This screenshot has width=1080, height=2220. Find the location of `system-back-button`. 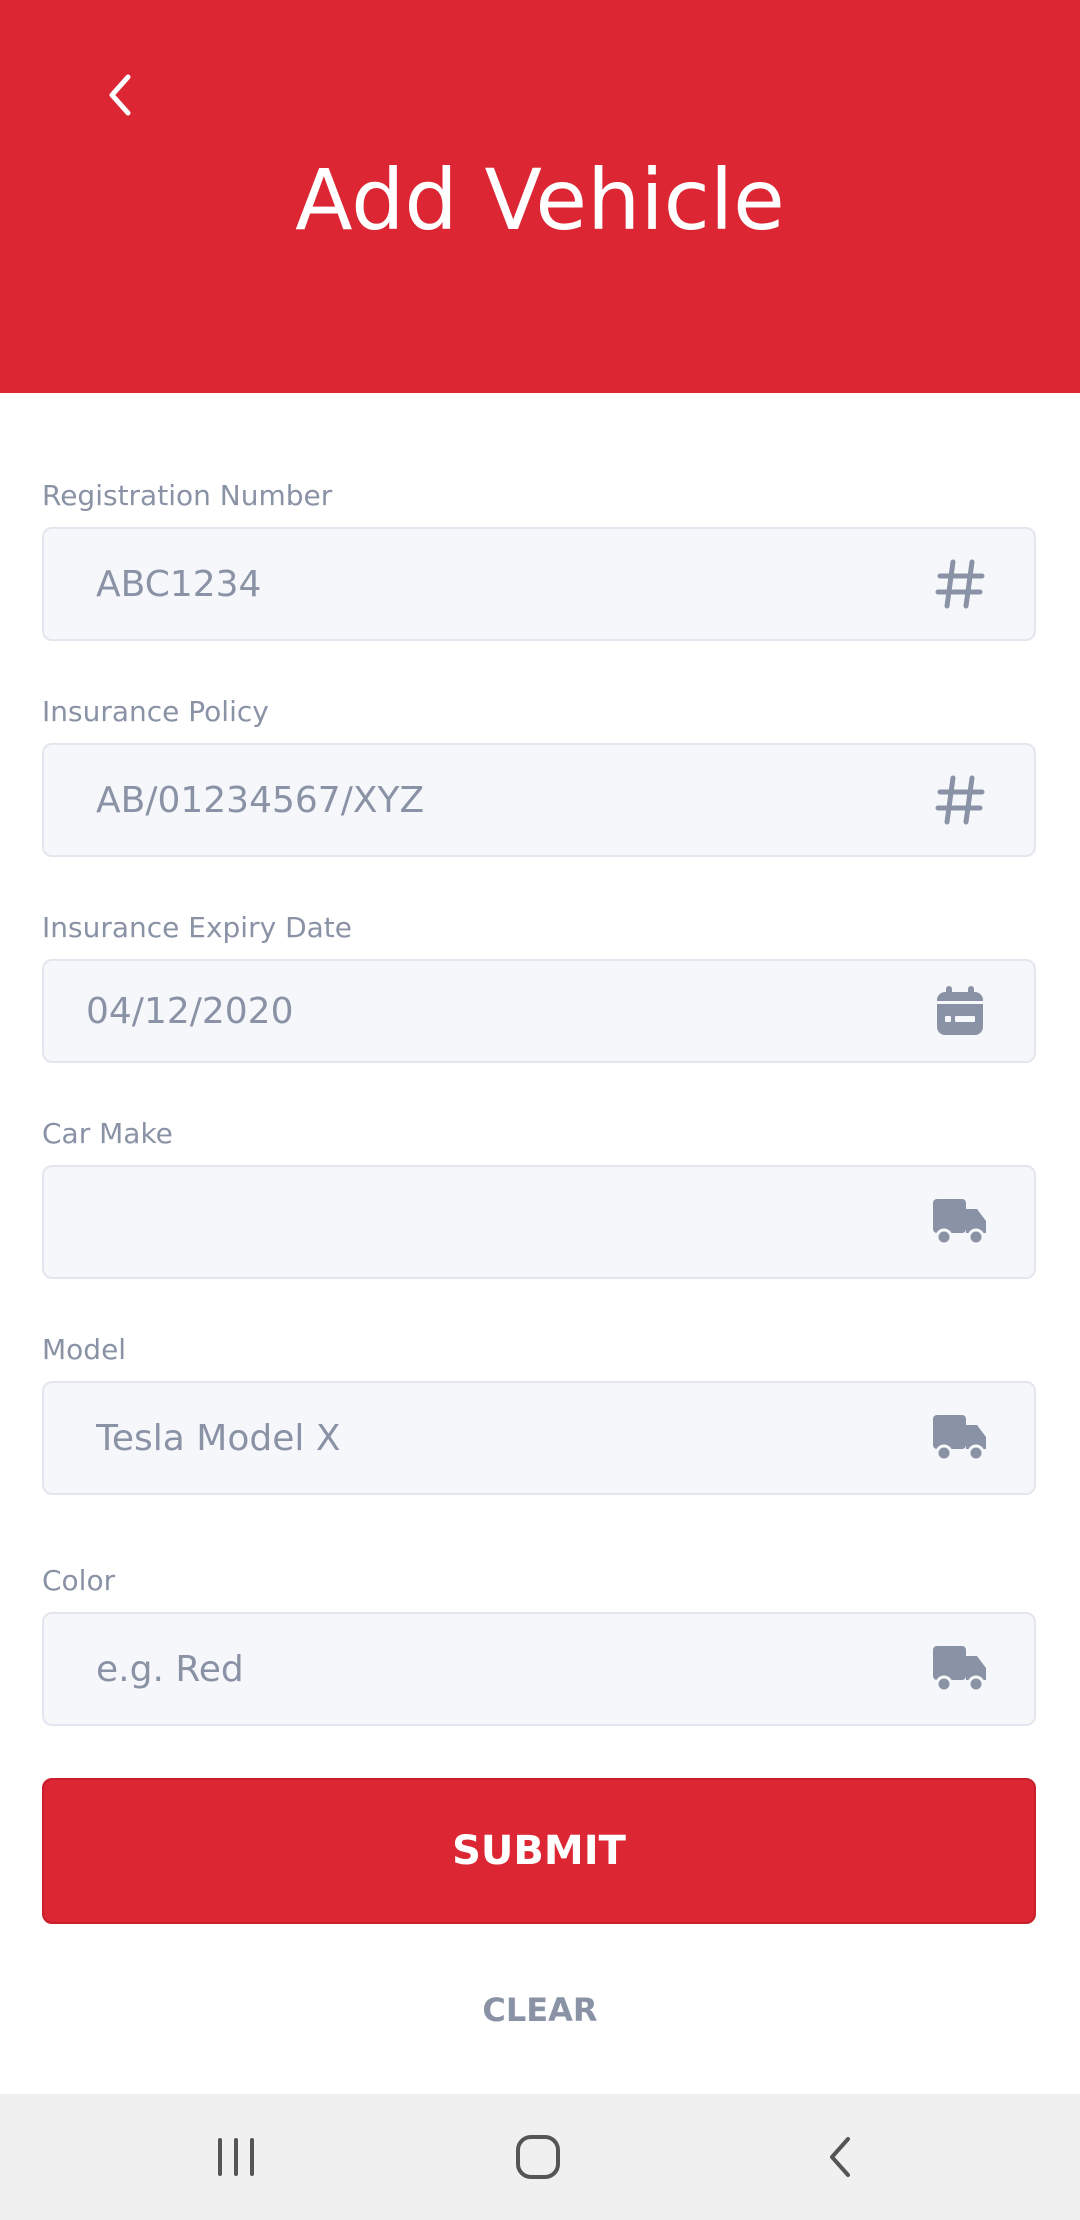

system-back-button is located at coordinates (841, 2157).